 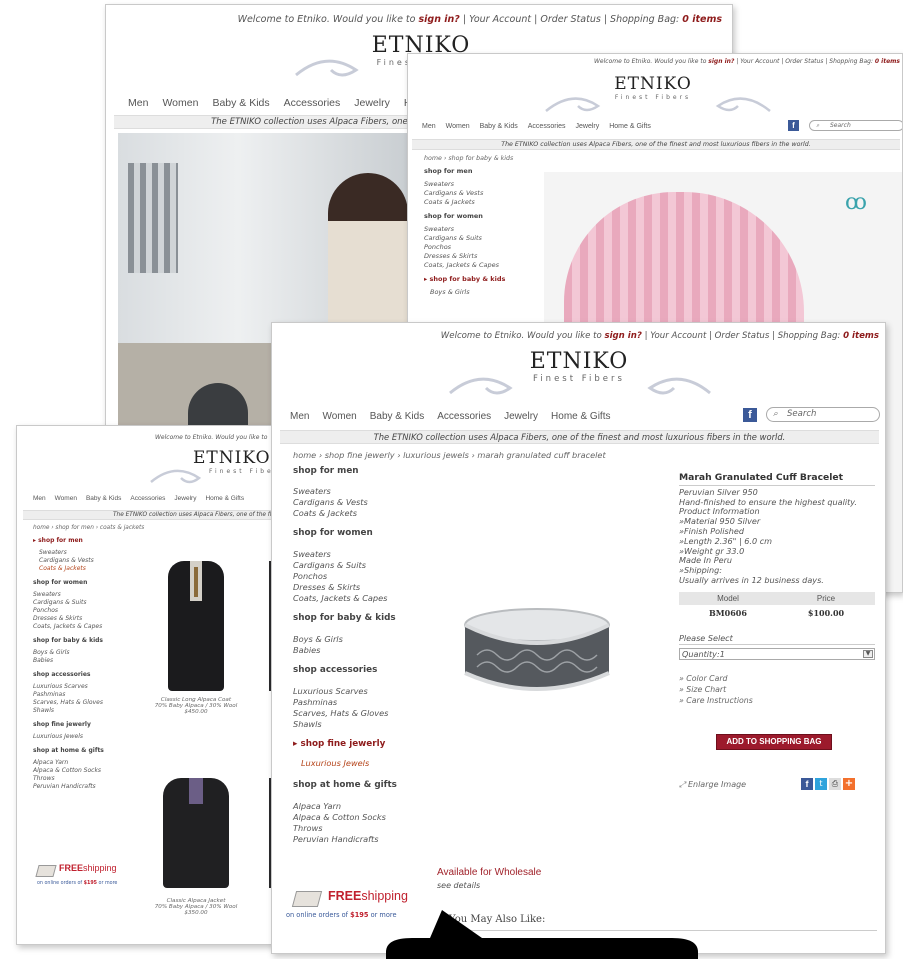 What do you see at coordinates (489, 872) in the screenshot?
I see `wholesale-heading: Available for Wholesale` at bounding box center [489, 872].